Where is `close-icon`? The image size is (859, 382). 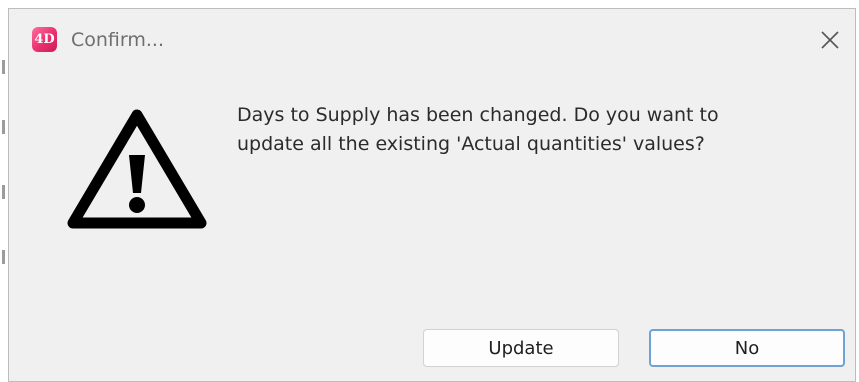
close-icon is located at coordinates (830, 40).